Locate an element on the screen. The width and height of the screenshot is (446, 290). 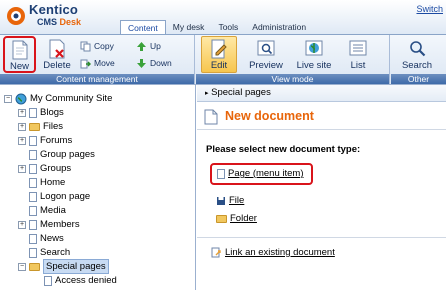
edit-button: Edit is located at coordinates (219, 54).